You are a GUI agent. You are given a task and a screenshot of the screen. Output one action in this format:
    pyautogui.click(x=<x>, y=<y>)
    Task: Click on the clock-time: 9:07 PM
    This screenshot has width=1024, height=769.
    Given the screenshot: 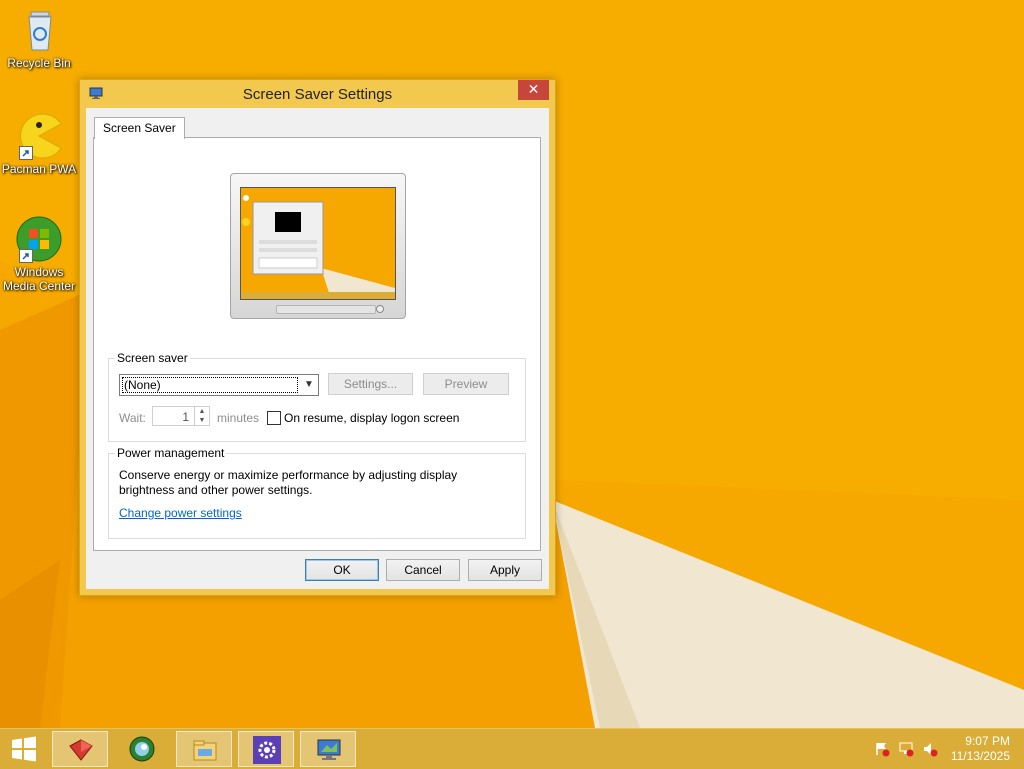 What is the action you would take?
    pyautogui.click(x=987, y=741)
    